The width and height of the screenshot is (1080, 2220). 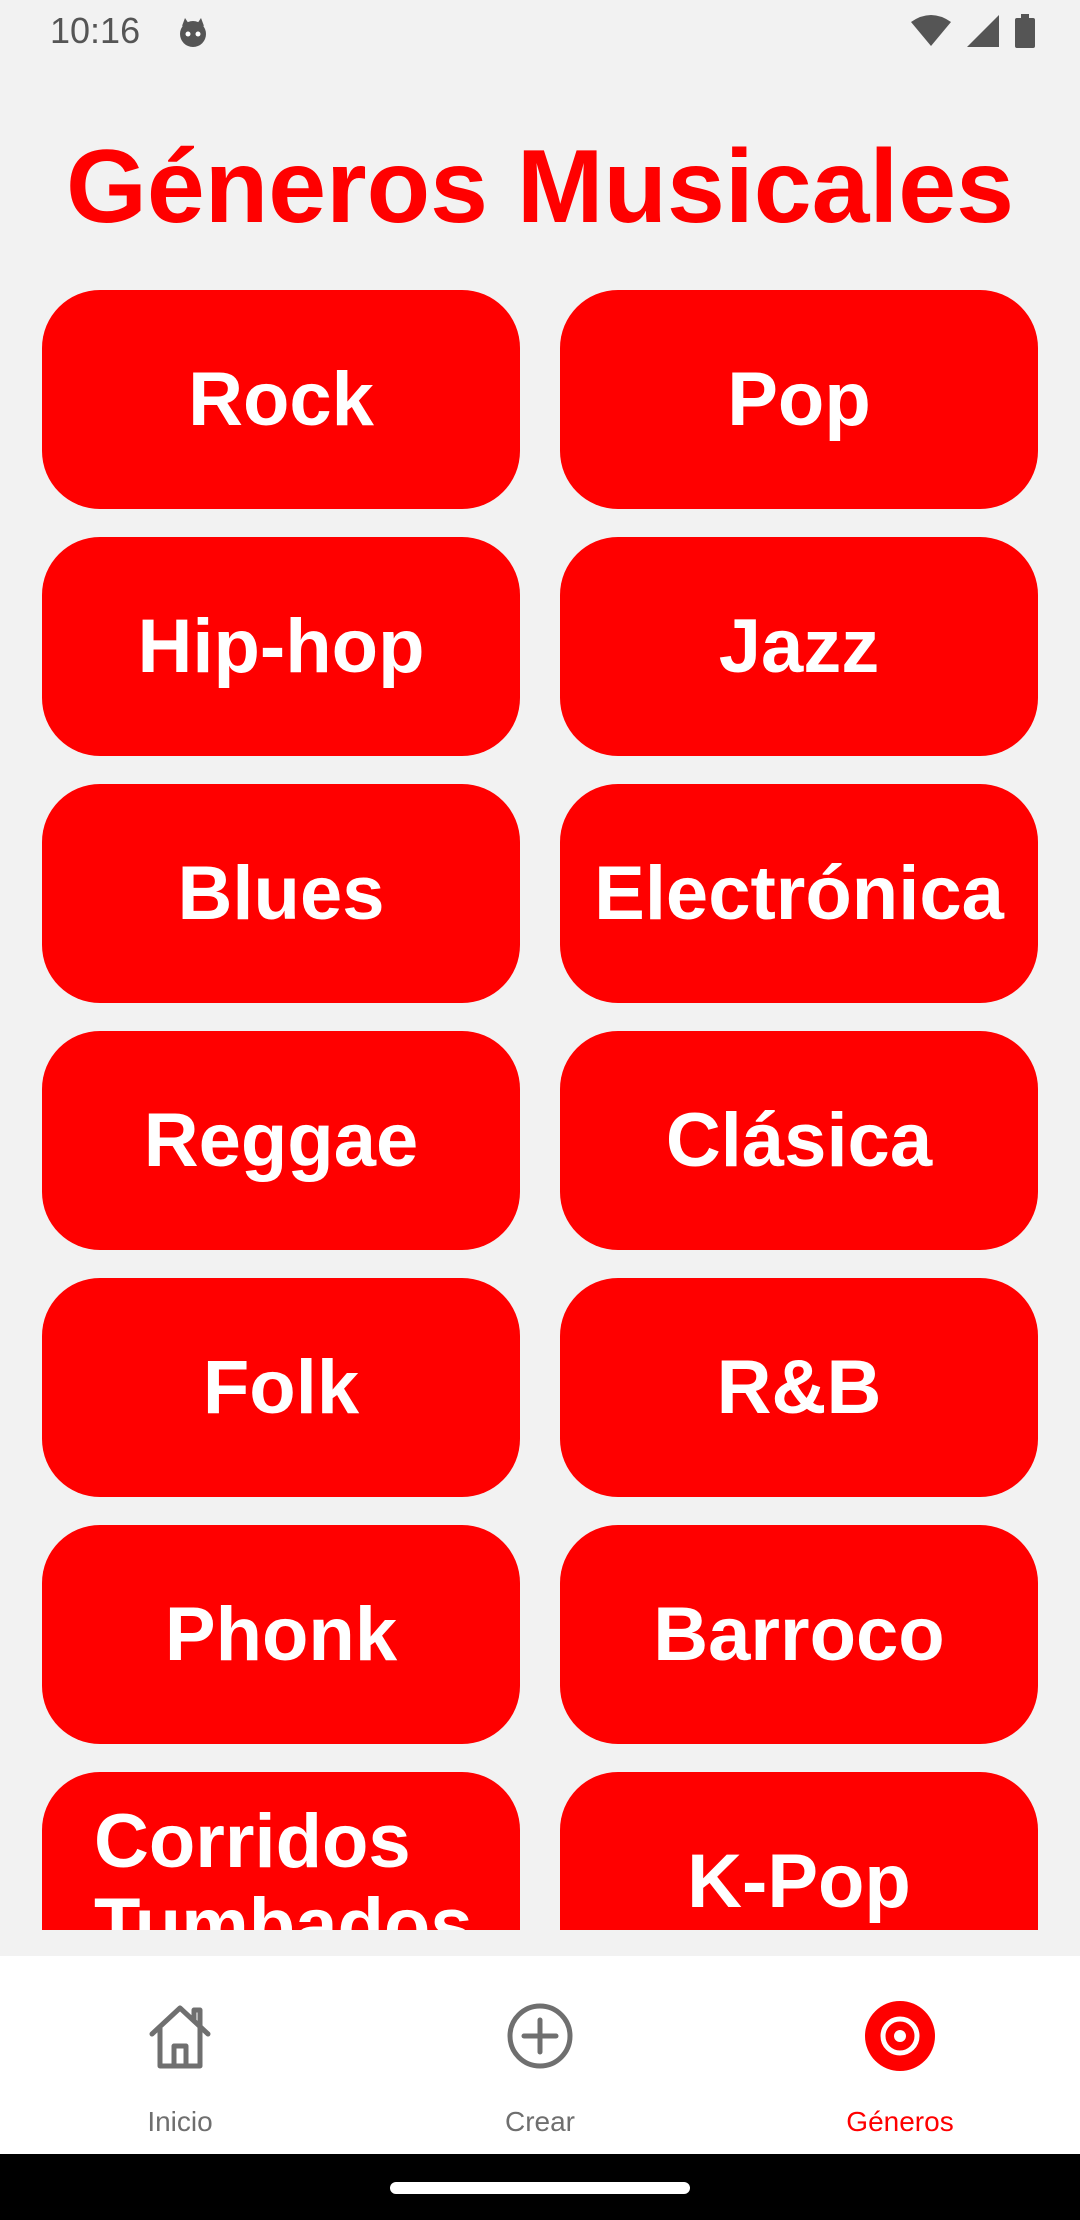 I want to click on genre-button-jazz: Jazz, so click(x=799, y=646).